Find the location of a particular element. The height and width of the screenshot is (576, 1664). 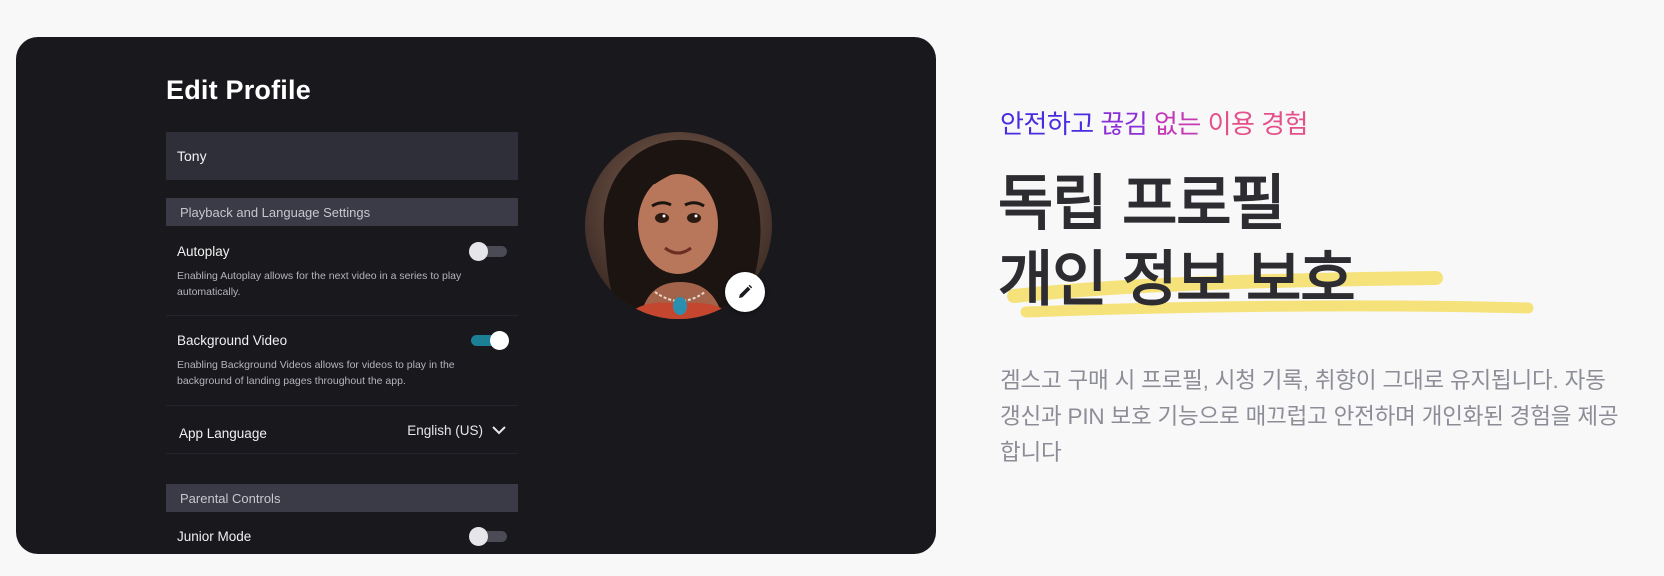

eyebrow-part-4: 이용 경험 is located at coordinates (1258, 124).